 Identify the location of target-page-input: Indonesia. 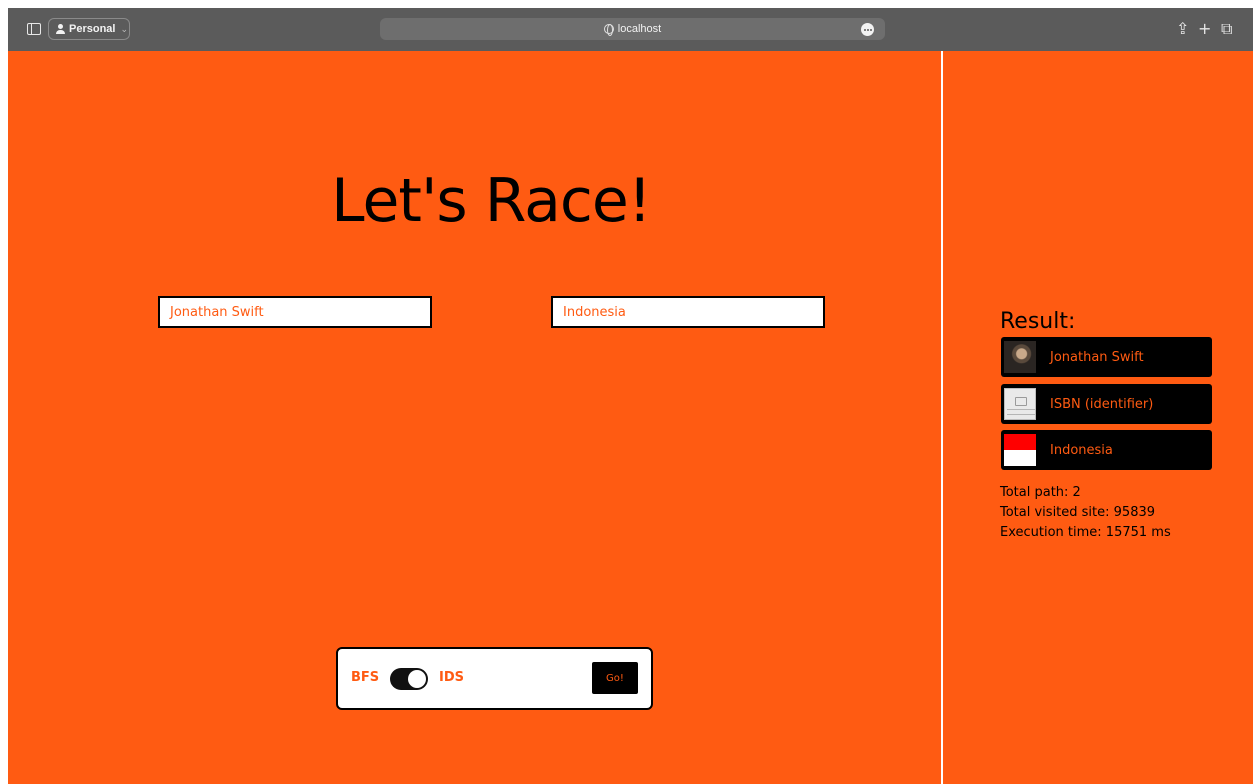
(688, 312).